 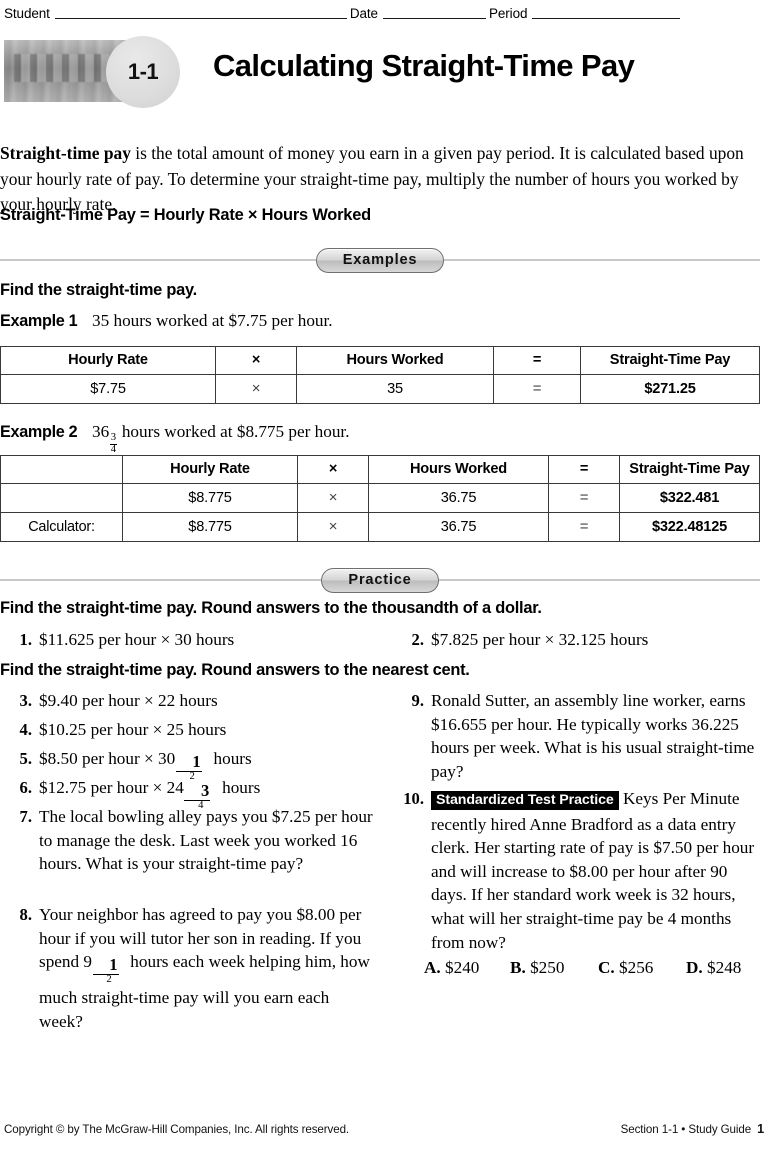 I want to click on problem-text-suffix: hours, so click(x=239, y=787).